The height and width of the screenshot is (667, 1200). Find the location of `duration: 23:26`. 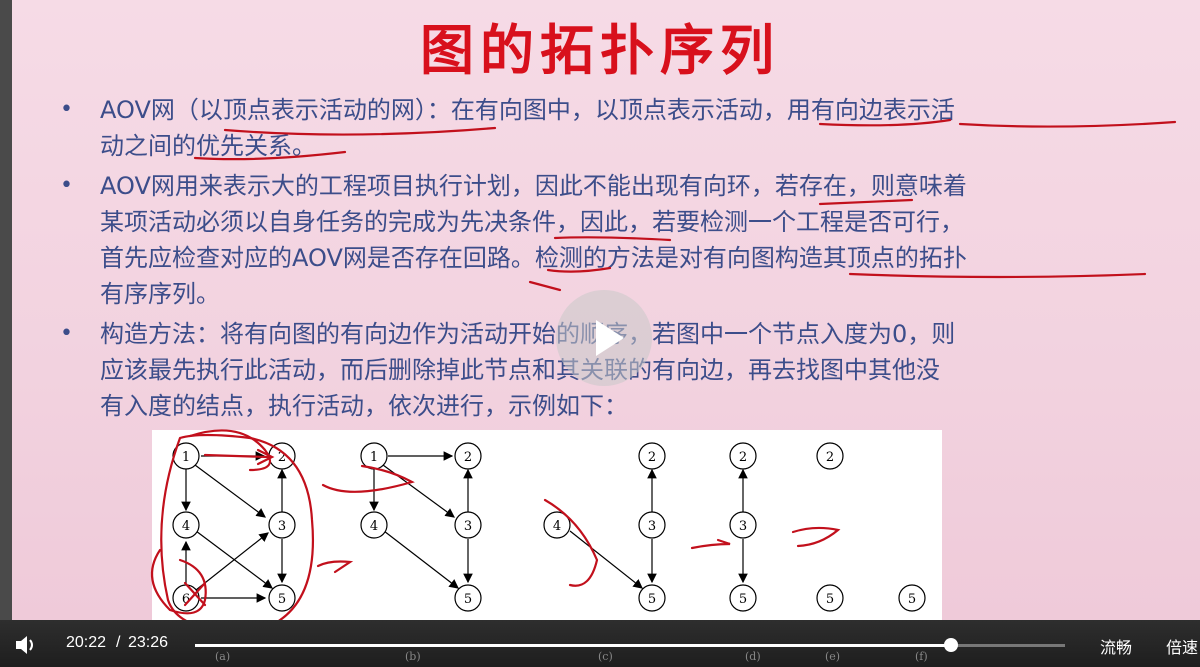

duration: 23:26 is located at coordinates (148, 642).